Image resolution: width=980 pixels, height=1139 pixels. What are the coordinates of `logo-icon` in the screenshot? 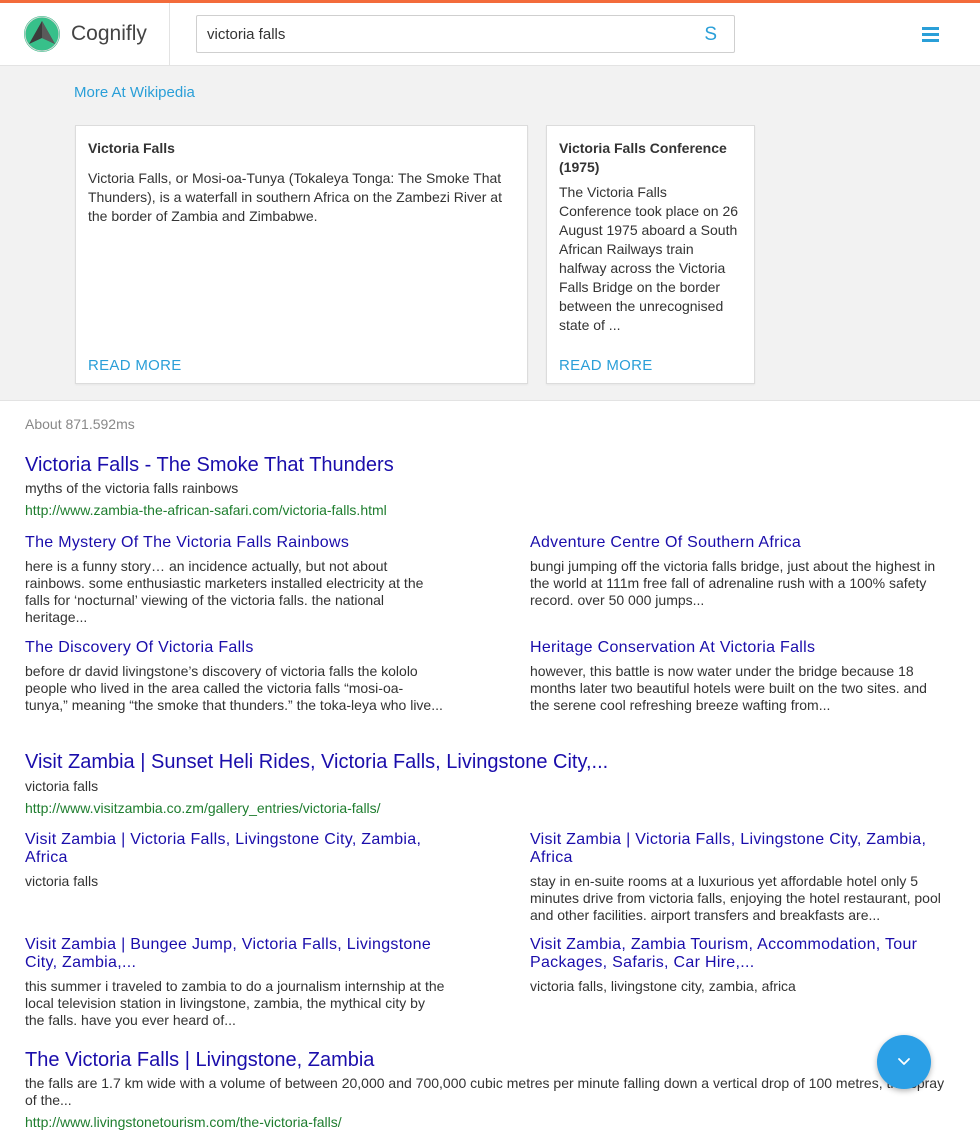 It's located at (42, 34).